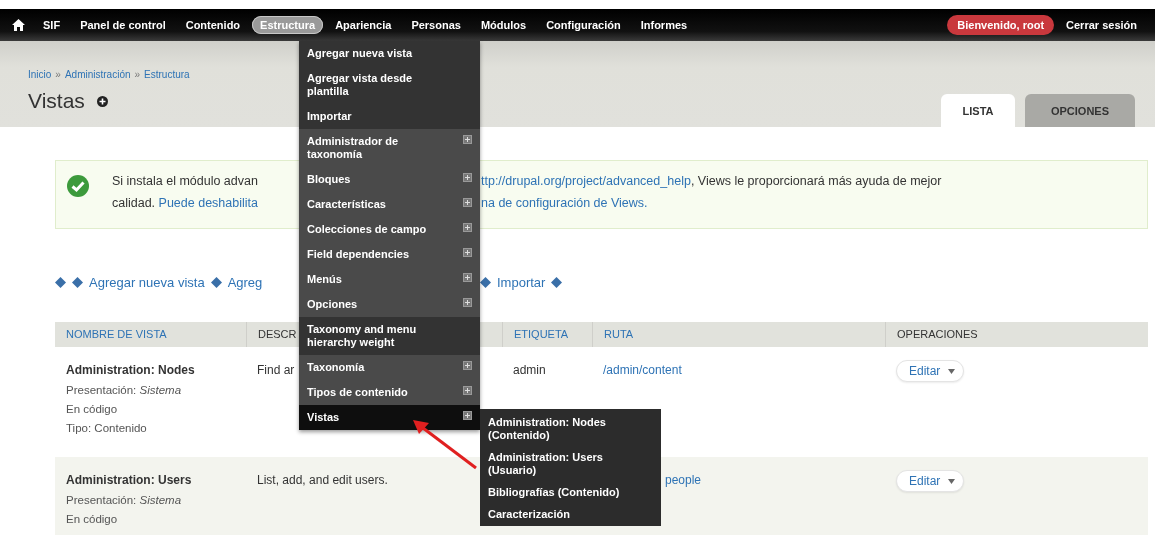  Describe the element at coordinates (389, 148) in the screenshot. I see `menu-item: Administrador de taxonomía` at that location.